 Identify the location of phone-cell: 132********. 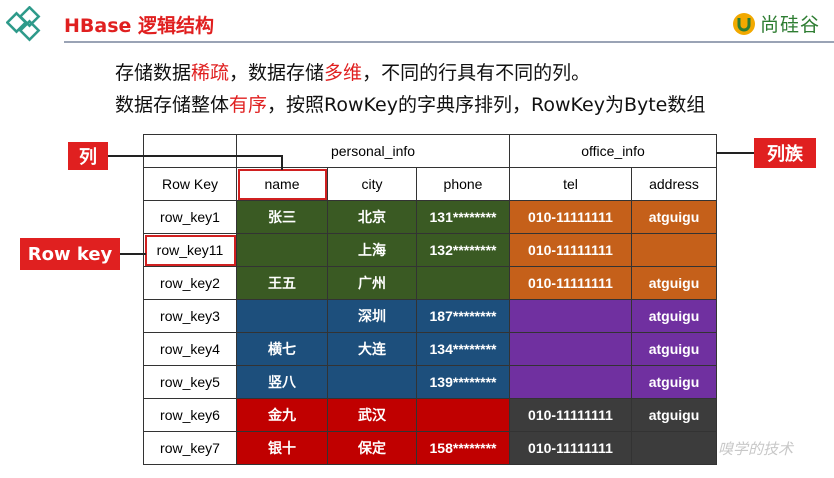
(463, 250).